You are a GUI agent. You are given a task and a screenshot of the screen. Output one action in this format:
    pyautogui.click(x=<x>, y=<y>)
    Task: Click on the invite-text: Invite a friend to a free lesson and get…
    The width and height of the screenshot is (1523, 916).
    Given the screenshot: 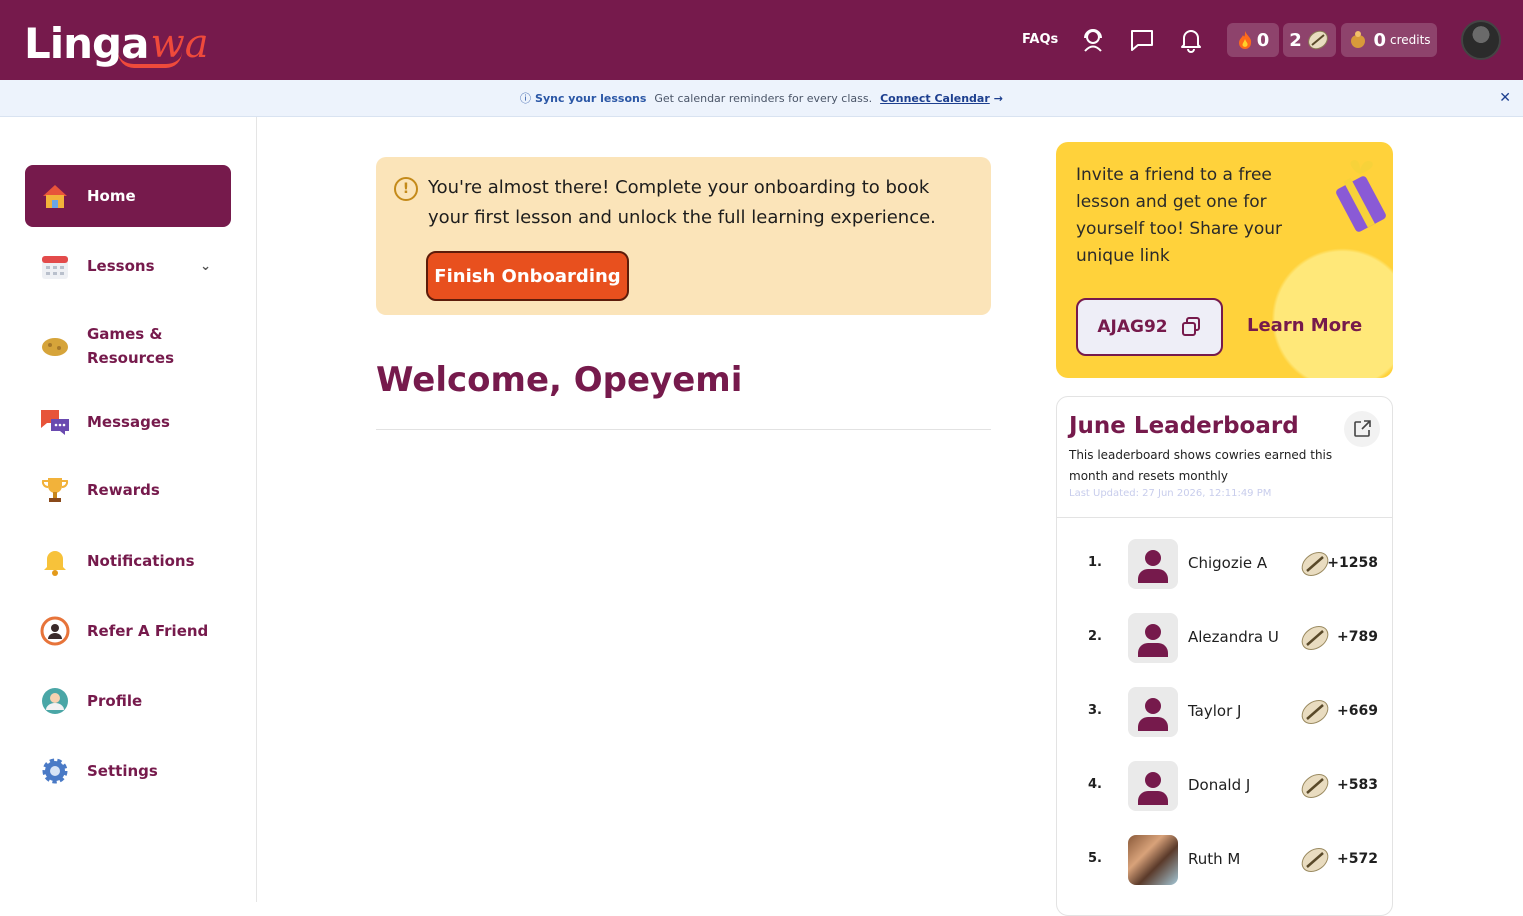 What is the action you would take?
    pyautogui.click(x=1179, y=215)
    